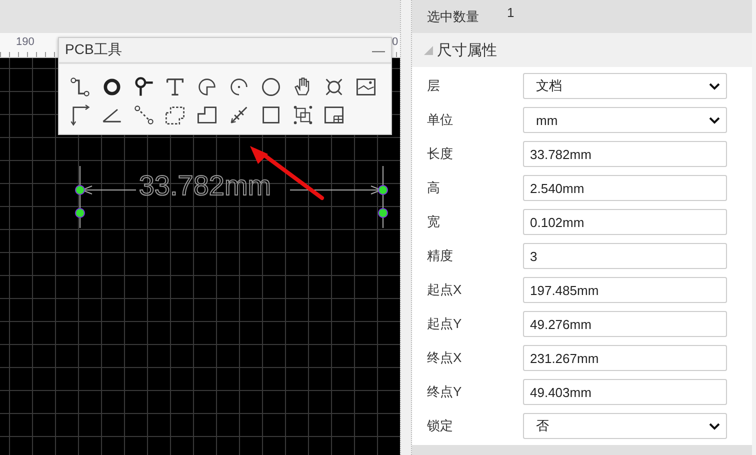  What do you see at coordinates (440, 256) in the screenshot?
I see `property-label: 精度` at bounding box center [440, 256].